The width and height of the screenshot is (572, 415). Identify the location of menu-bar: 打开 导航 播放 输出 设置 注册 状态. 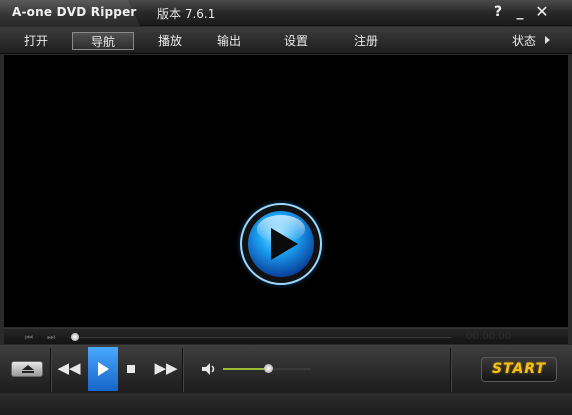
(286, 40).